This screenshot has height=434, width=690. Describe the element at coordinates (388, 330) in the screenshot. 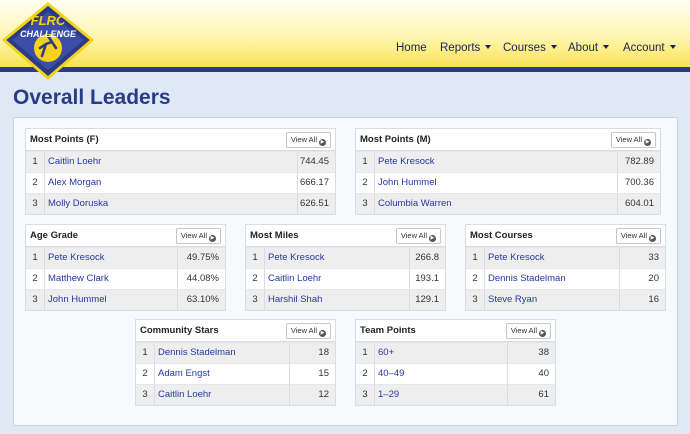

I see `card-title: Team Points` at that location.